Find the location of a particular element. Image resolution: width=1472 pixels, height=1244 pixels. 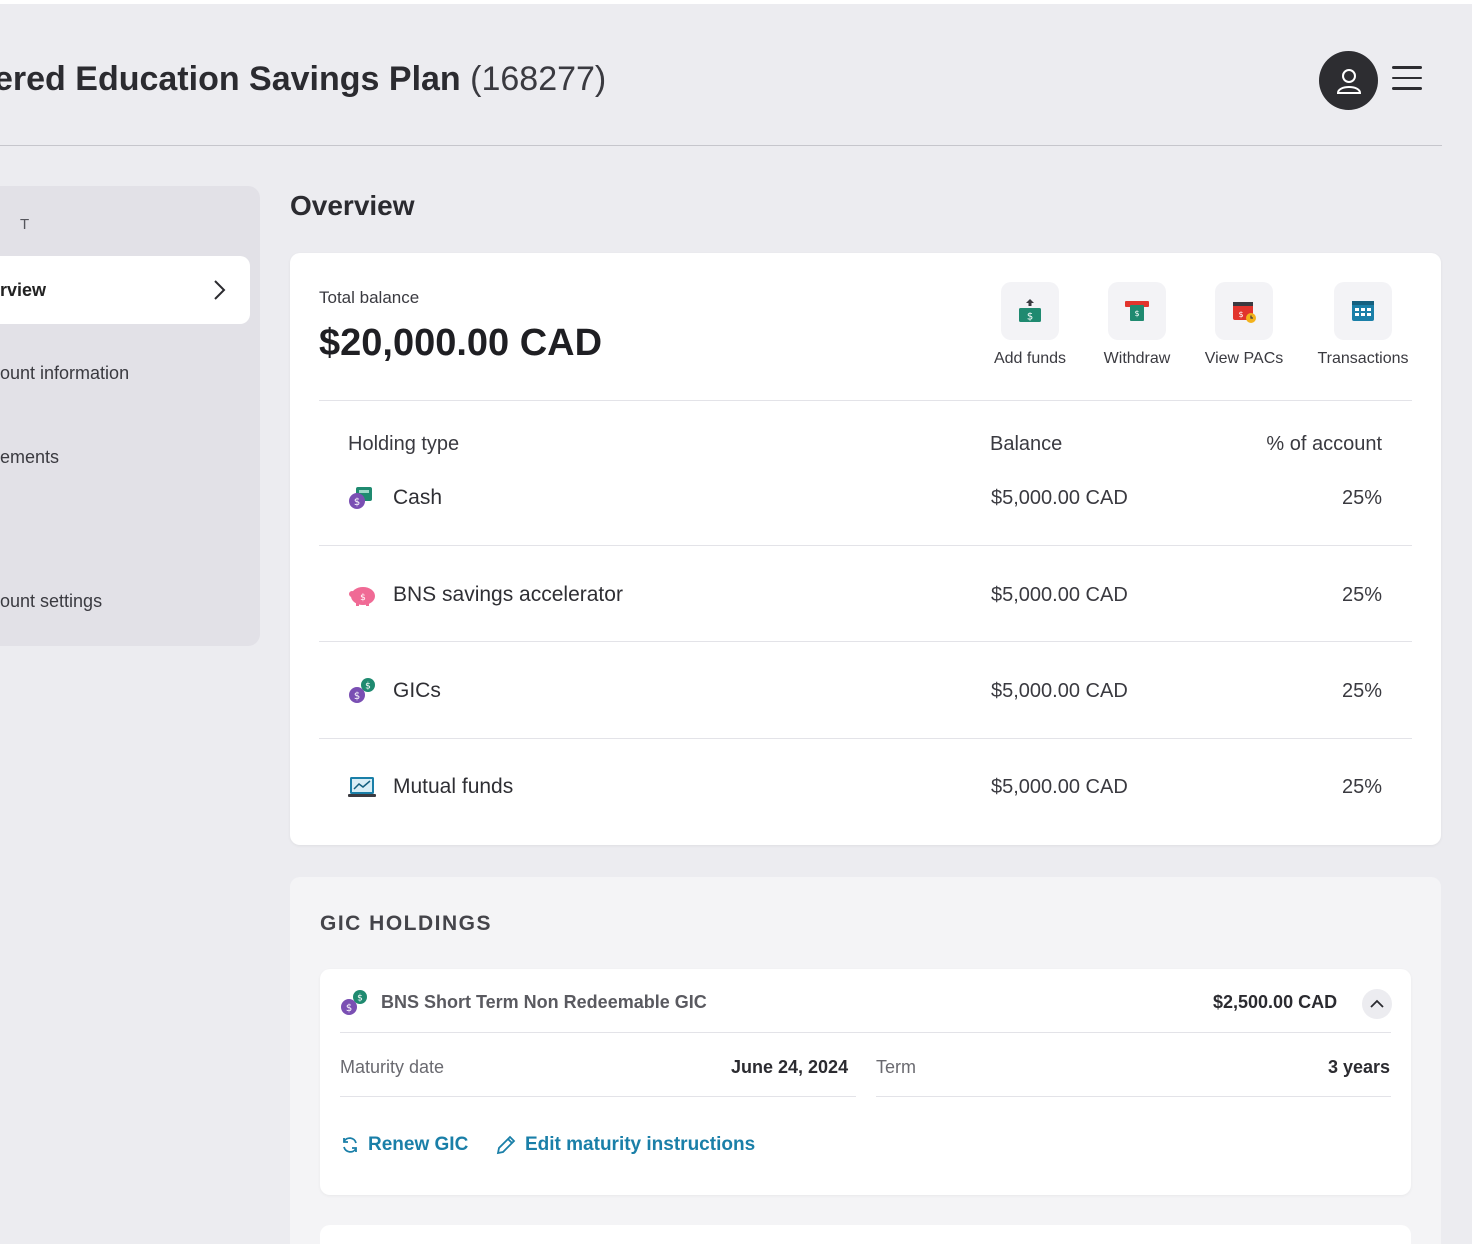

cash-icon: $ is located at coordinates (360, 498).